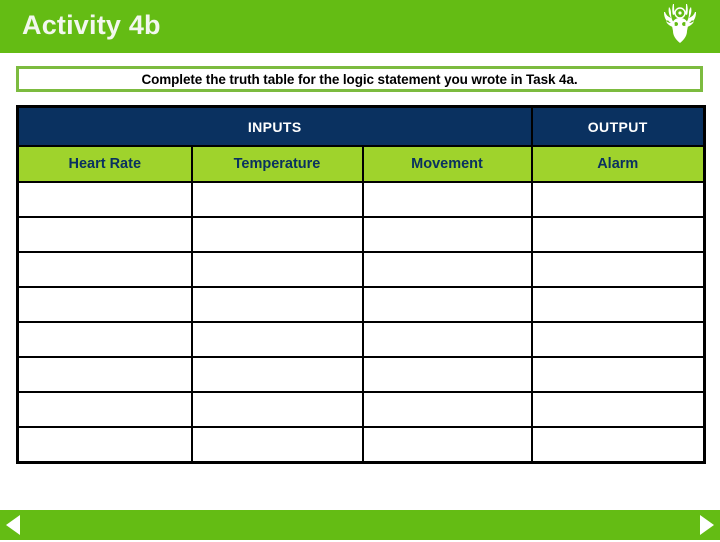 Image resolution: width=720 pixels, height=542 pixels. I want to click on column-header-heart-rate: Heart Rate, so click(104, 164).